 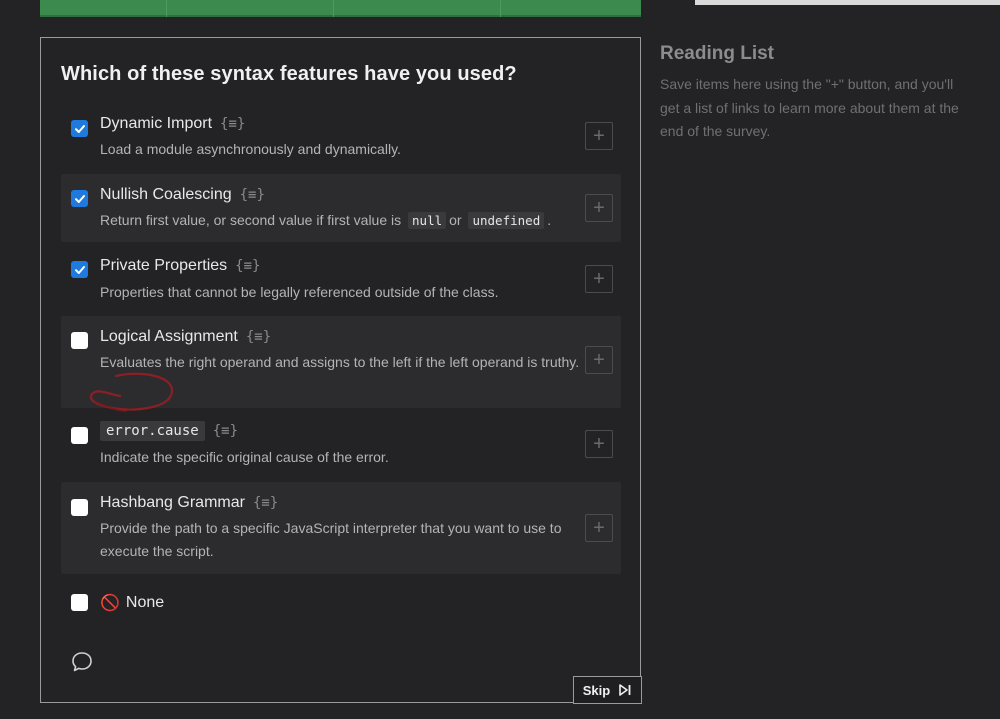 I want to click on checkbox-dynamic-import, so click(x=79, y=128).